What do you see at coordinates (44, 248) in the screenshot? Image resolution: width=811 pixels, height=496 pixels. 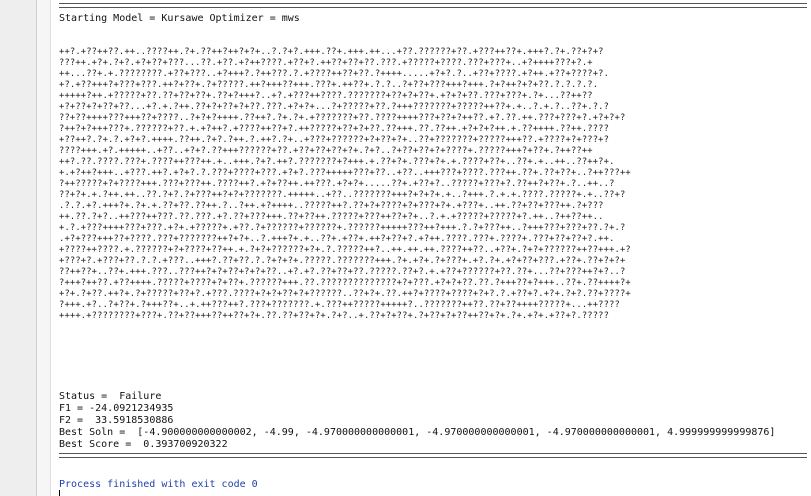 I see `console-fold-gutter` at bounding box center [44, 248].